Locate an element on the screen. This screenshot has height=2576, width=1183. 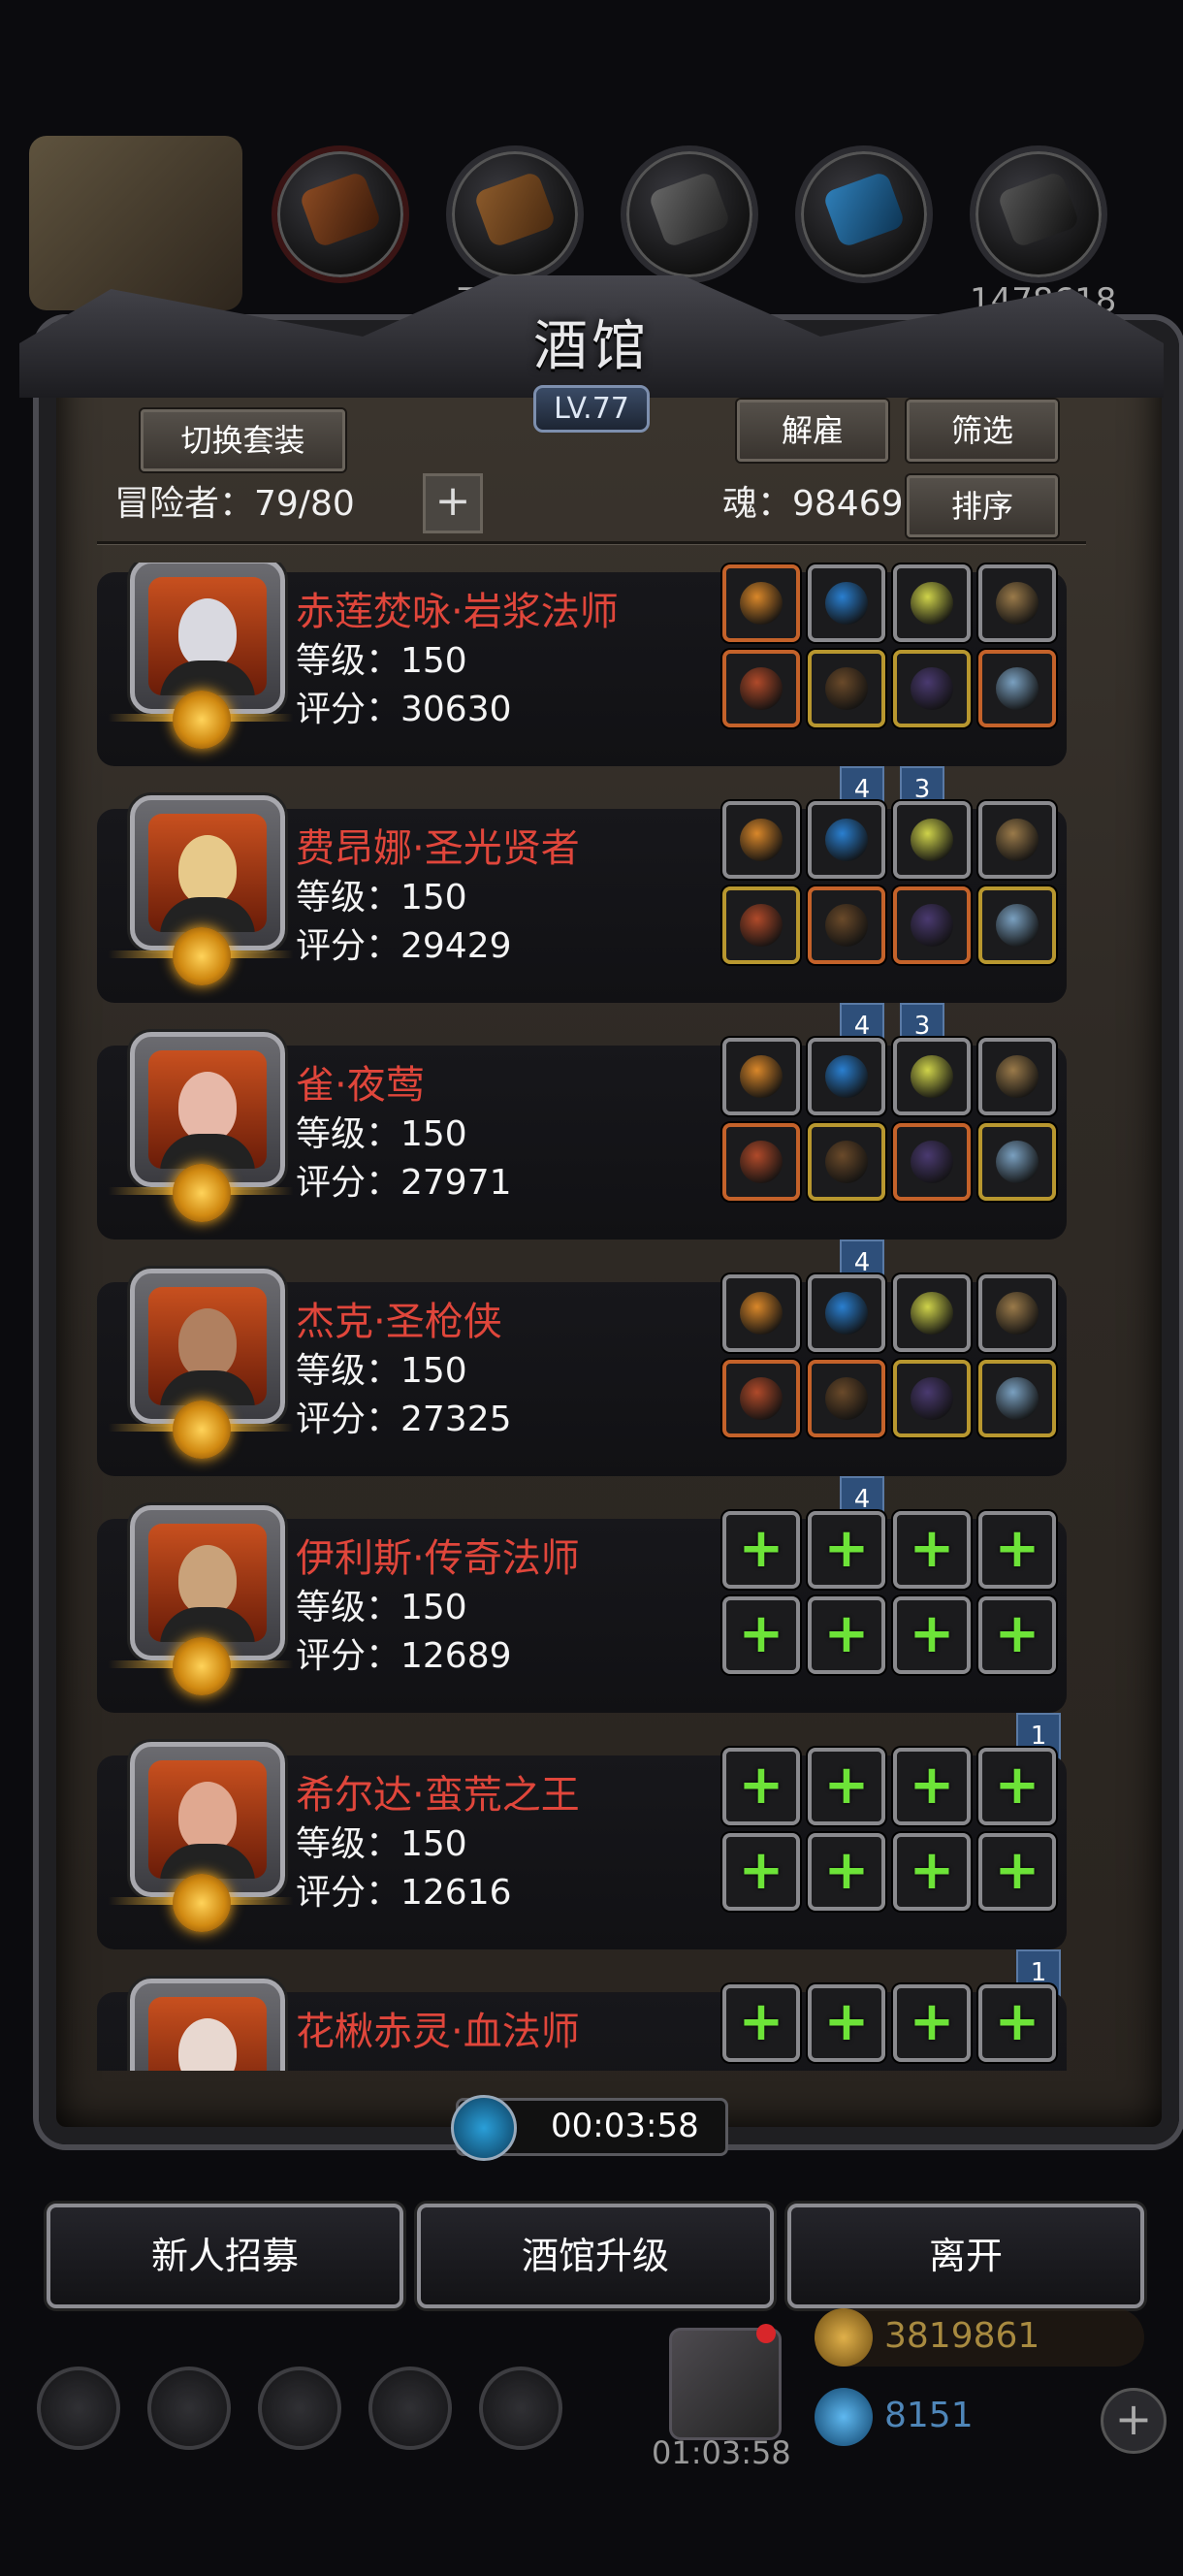
wood-resource-icon is located at coordinates (515, 214).